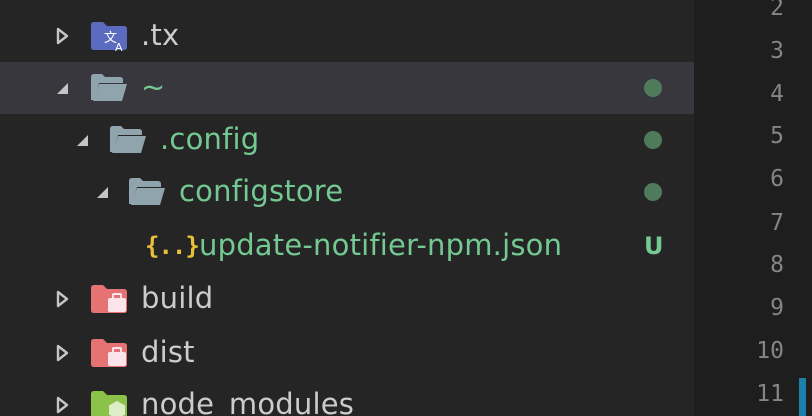  I want to click on json-file-icon: {..}, so click(172, 246).